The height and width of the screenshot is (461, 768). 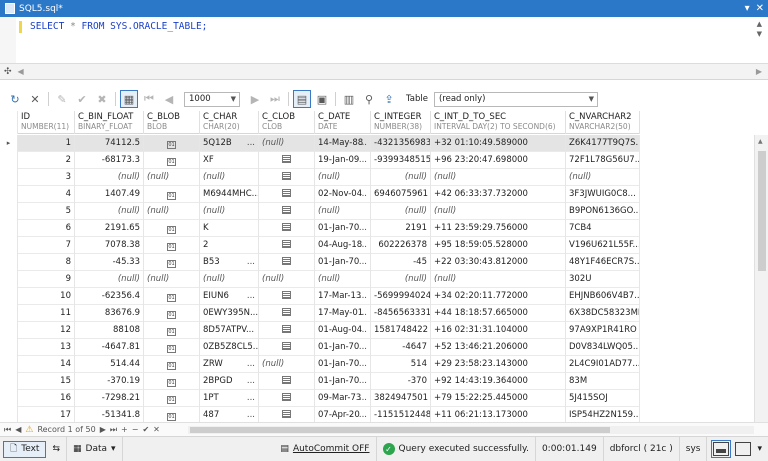 I want to click on cell-integer: -370, so click(x=401, y=381).